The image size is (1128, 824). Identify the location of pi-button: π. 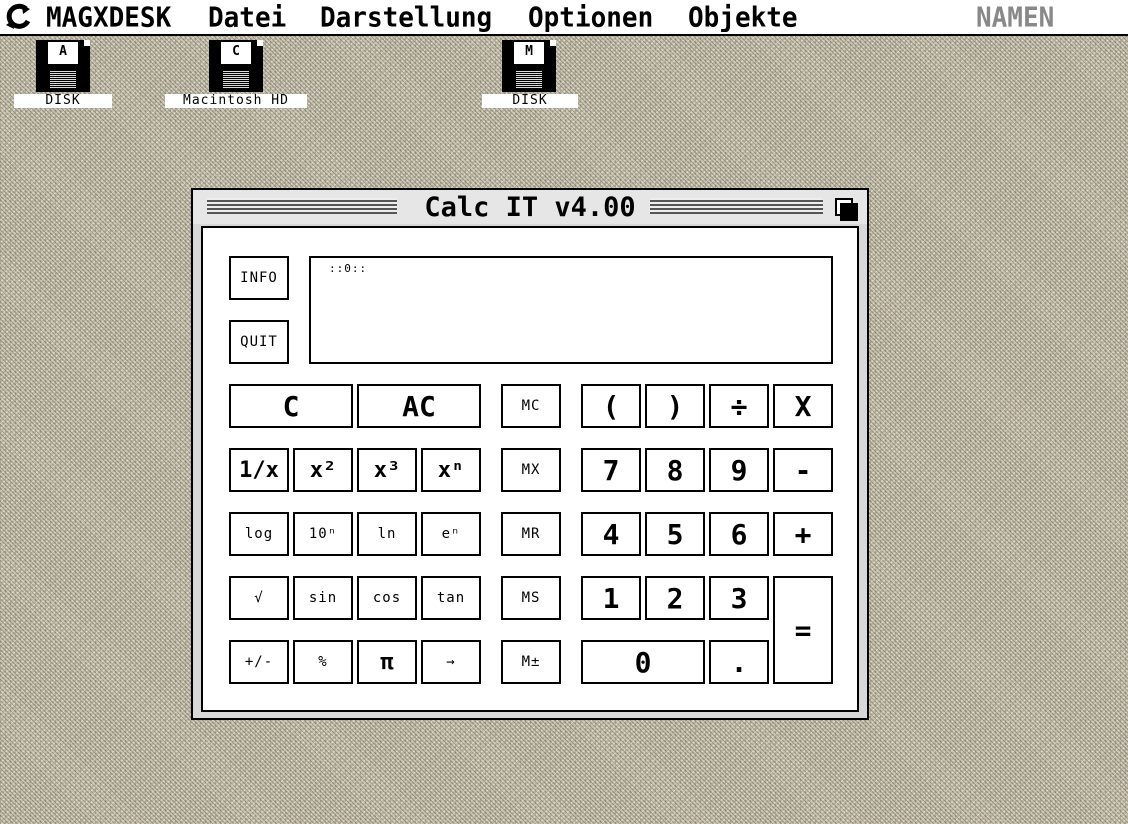
(387, 662).